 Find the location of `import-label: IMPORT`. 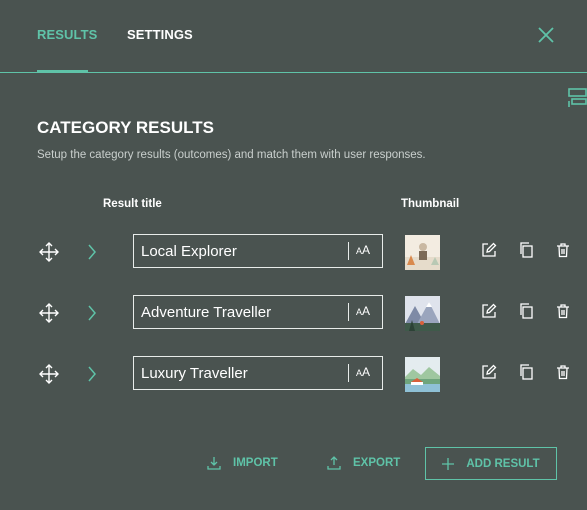

import-label: IMPORT is located at coordinates (255, 463).